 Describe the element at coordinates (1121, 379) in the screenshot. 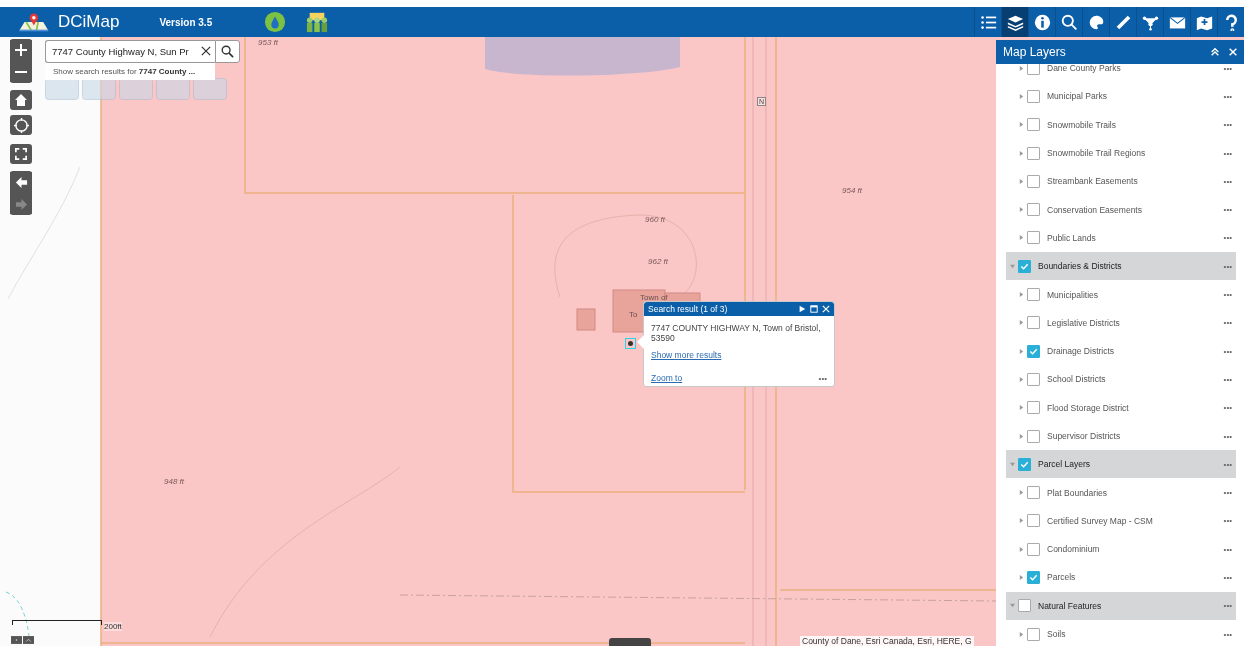

I see `layer-row: School Districts •••` at that location.